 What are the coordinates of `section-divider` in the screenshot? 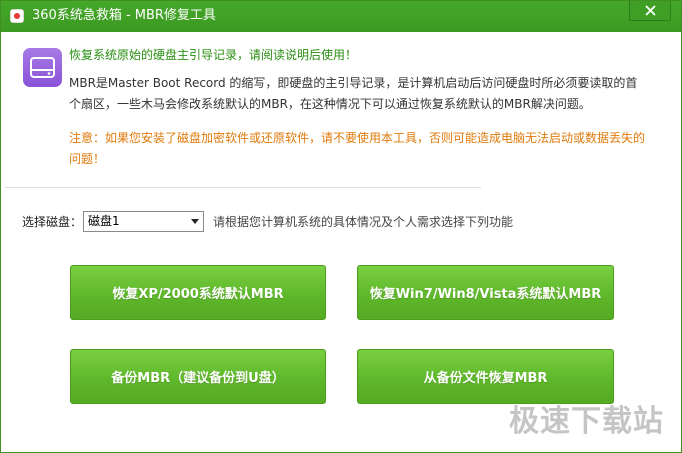 It's located at (243, 187).